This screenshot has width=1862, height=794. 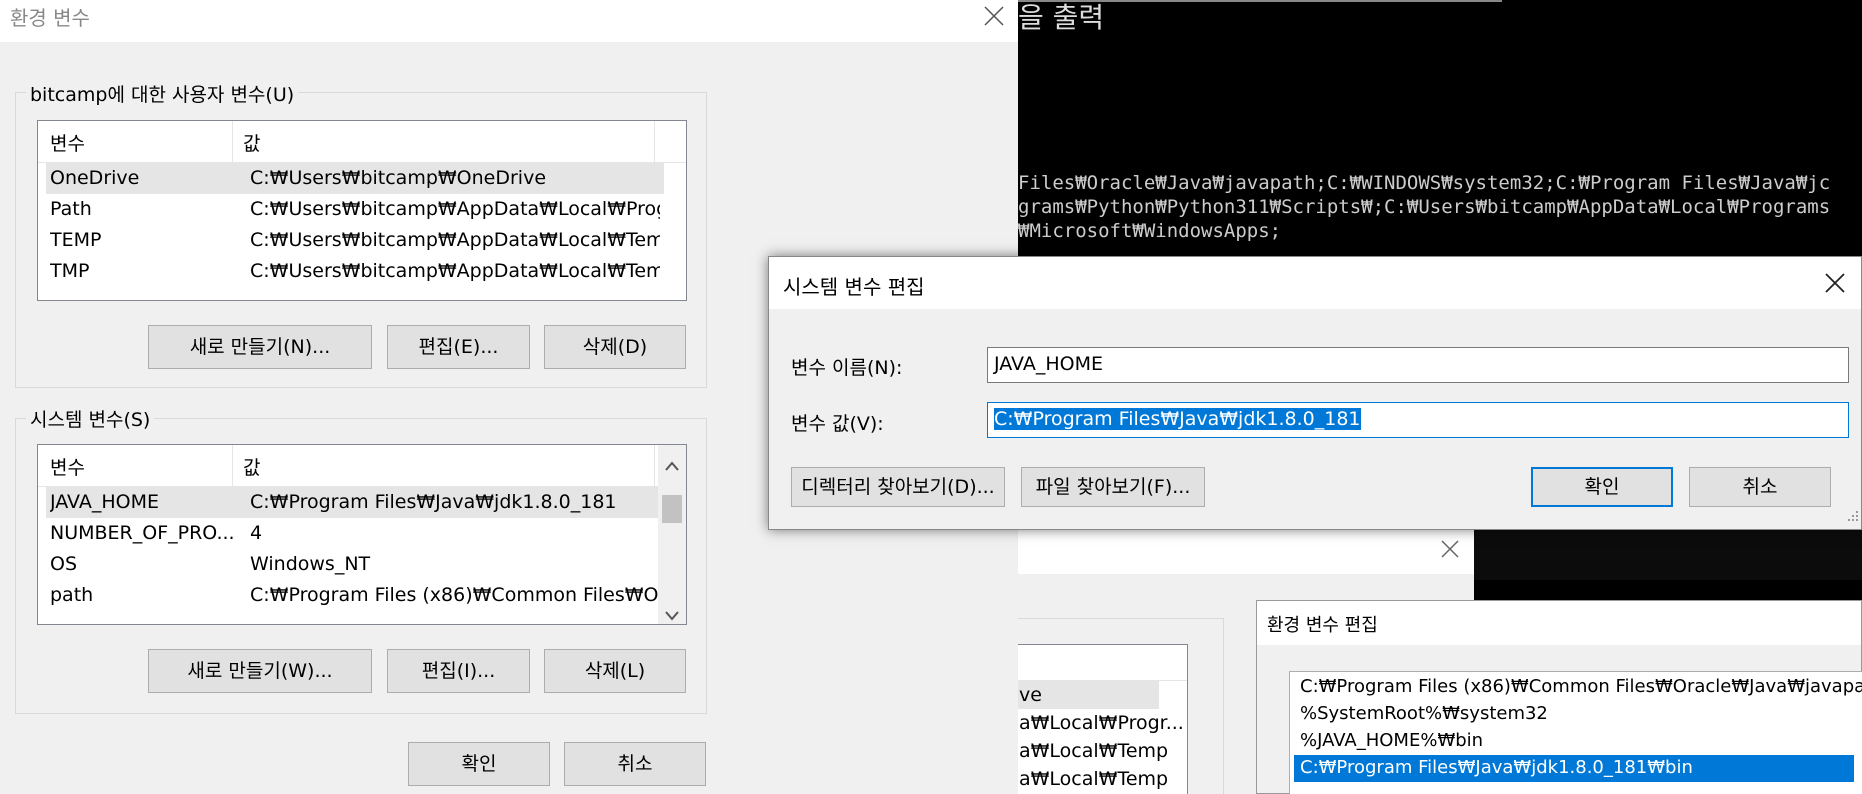 What do you see at coordinates (854, 287) in the screenshot?
I see `sys-edit-title: 시스템 변수 편집` at bounding box center [854, 287].